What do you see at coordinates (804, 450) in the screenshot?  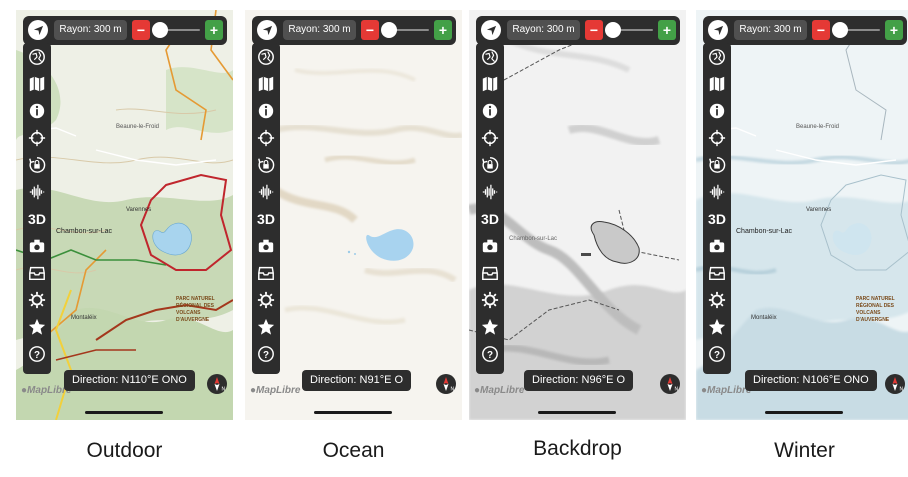 I see `caption-winter: Winter` at bounding box center [804, 450].